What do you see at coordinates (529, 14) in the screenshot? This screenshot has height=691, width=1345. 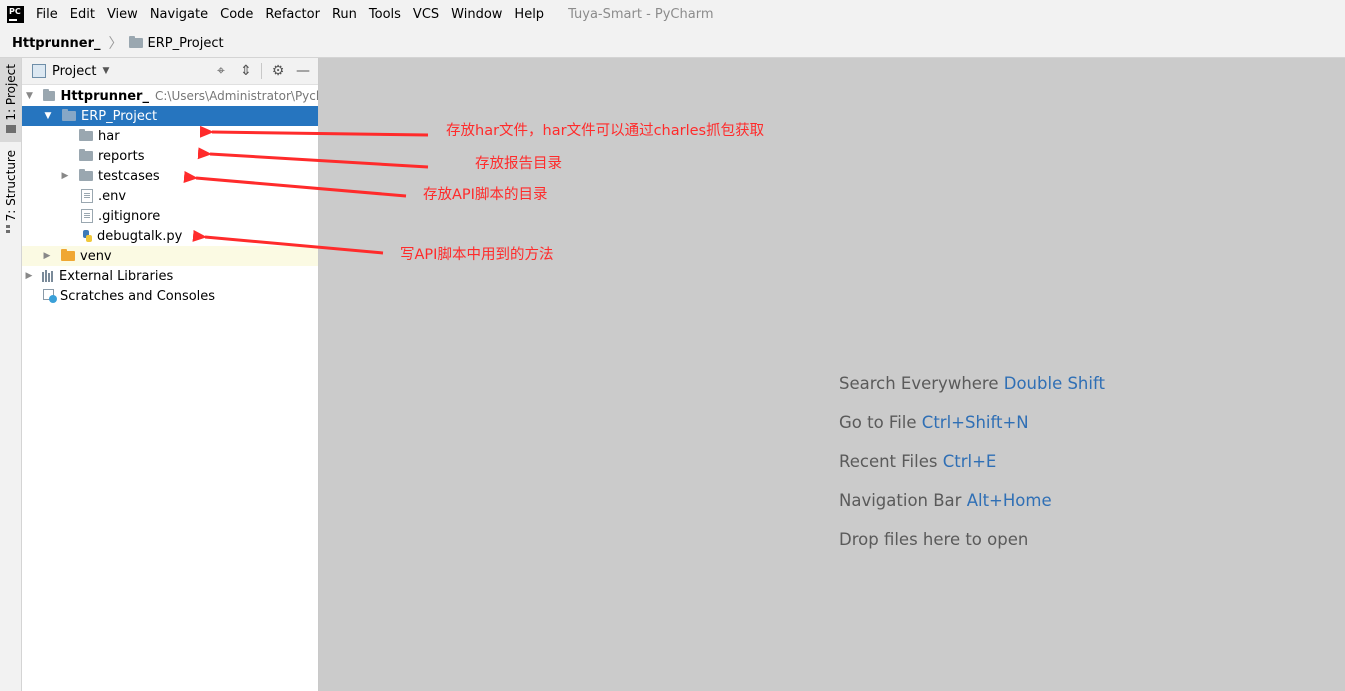 I see `menu-help: Help` at bounding box center [529, 14].